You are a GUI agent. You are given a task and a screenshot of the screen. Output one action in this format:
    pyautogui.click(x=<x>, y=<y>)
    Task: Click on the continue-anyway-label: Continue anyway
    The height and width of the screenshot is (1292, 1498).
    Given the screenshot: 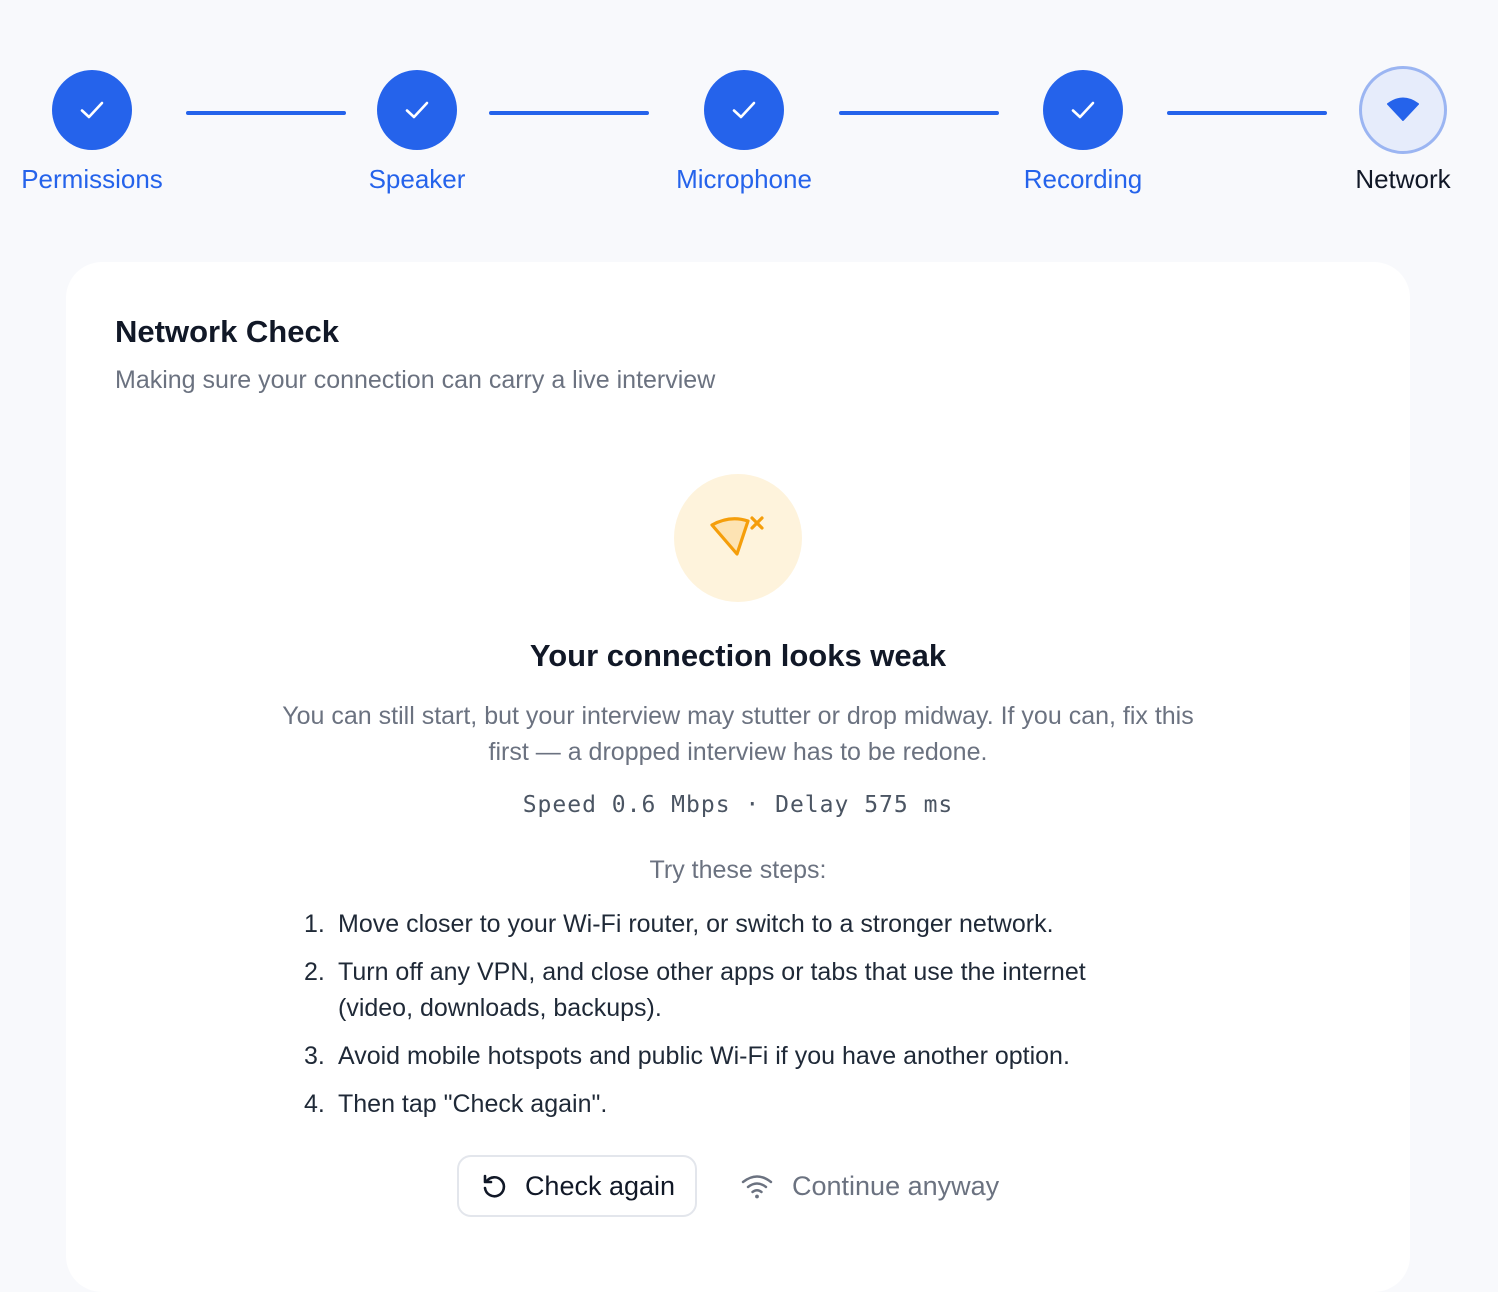 What is the action you would take?
    pyautogui.click(x=896, y=1185)
    